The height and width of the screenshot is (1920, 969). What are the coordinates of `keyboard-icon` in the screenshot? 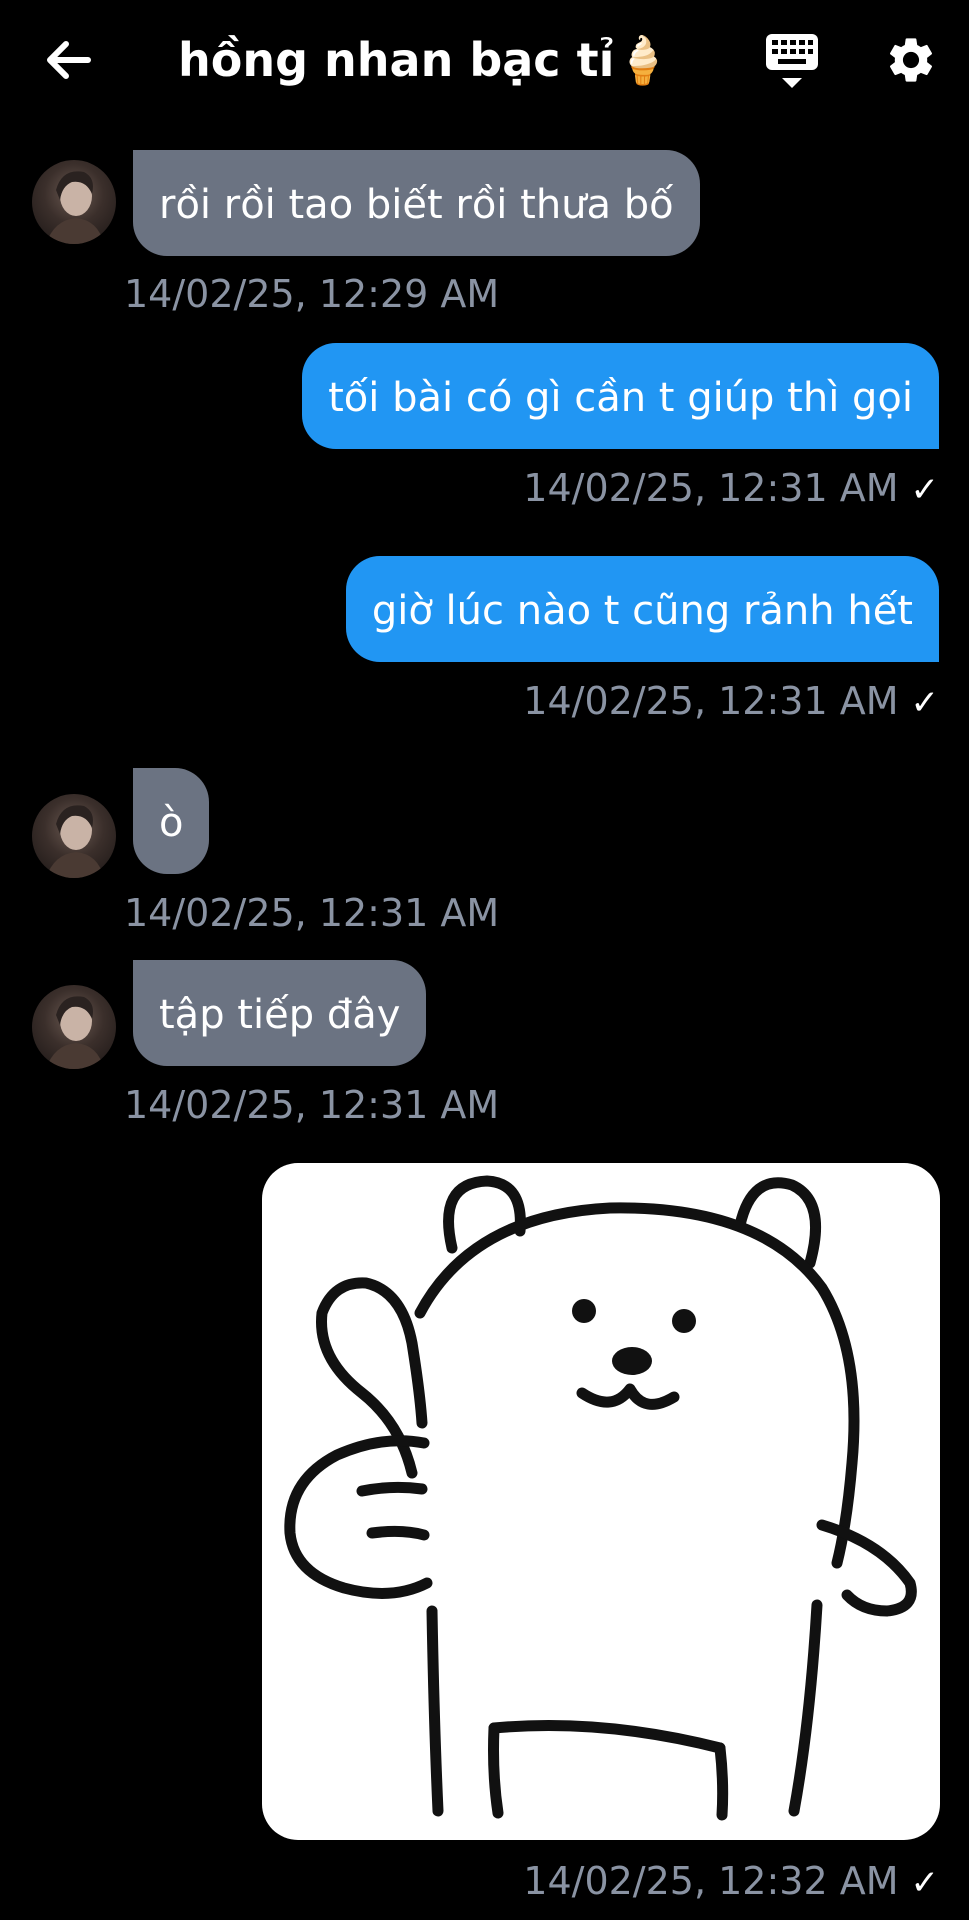 It's located at (792, 61).